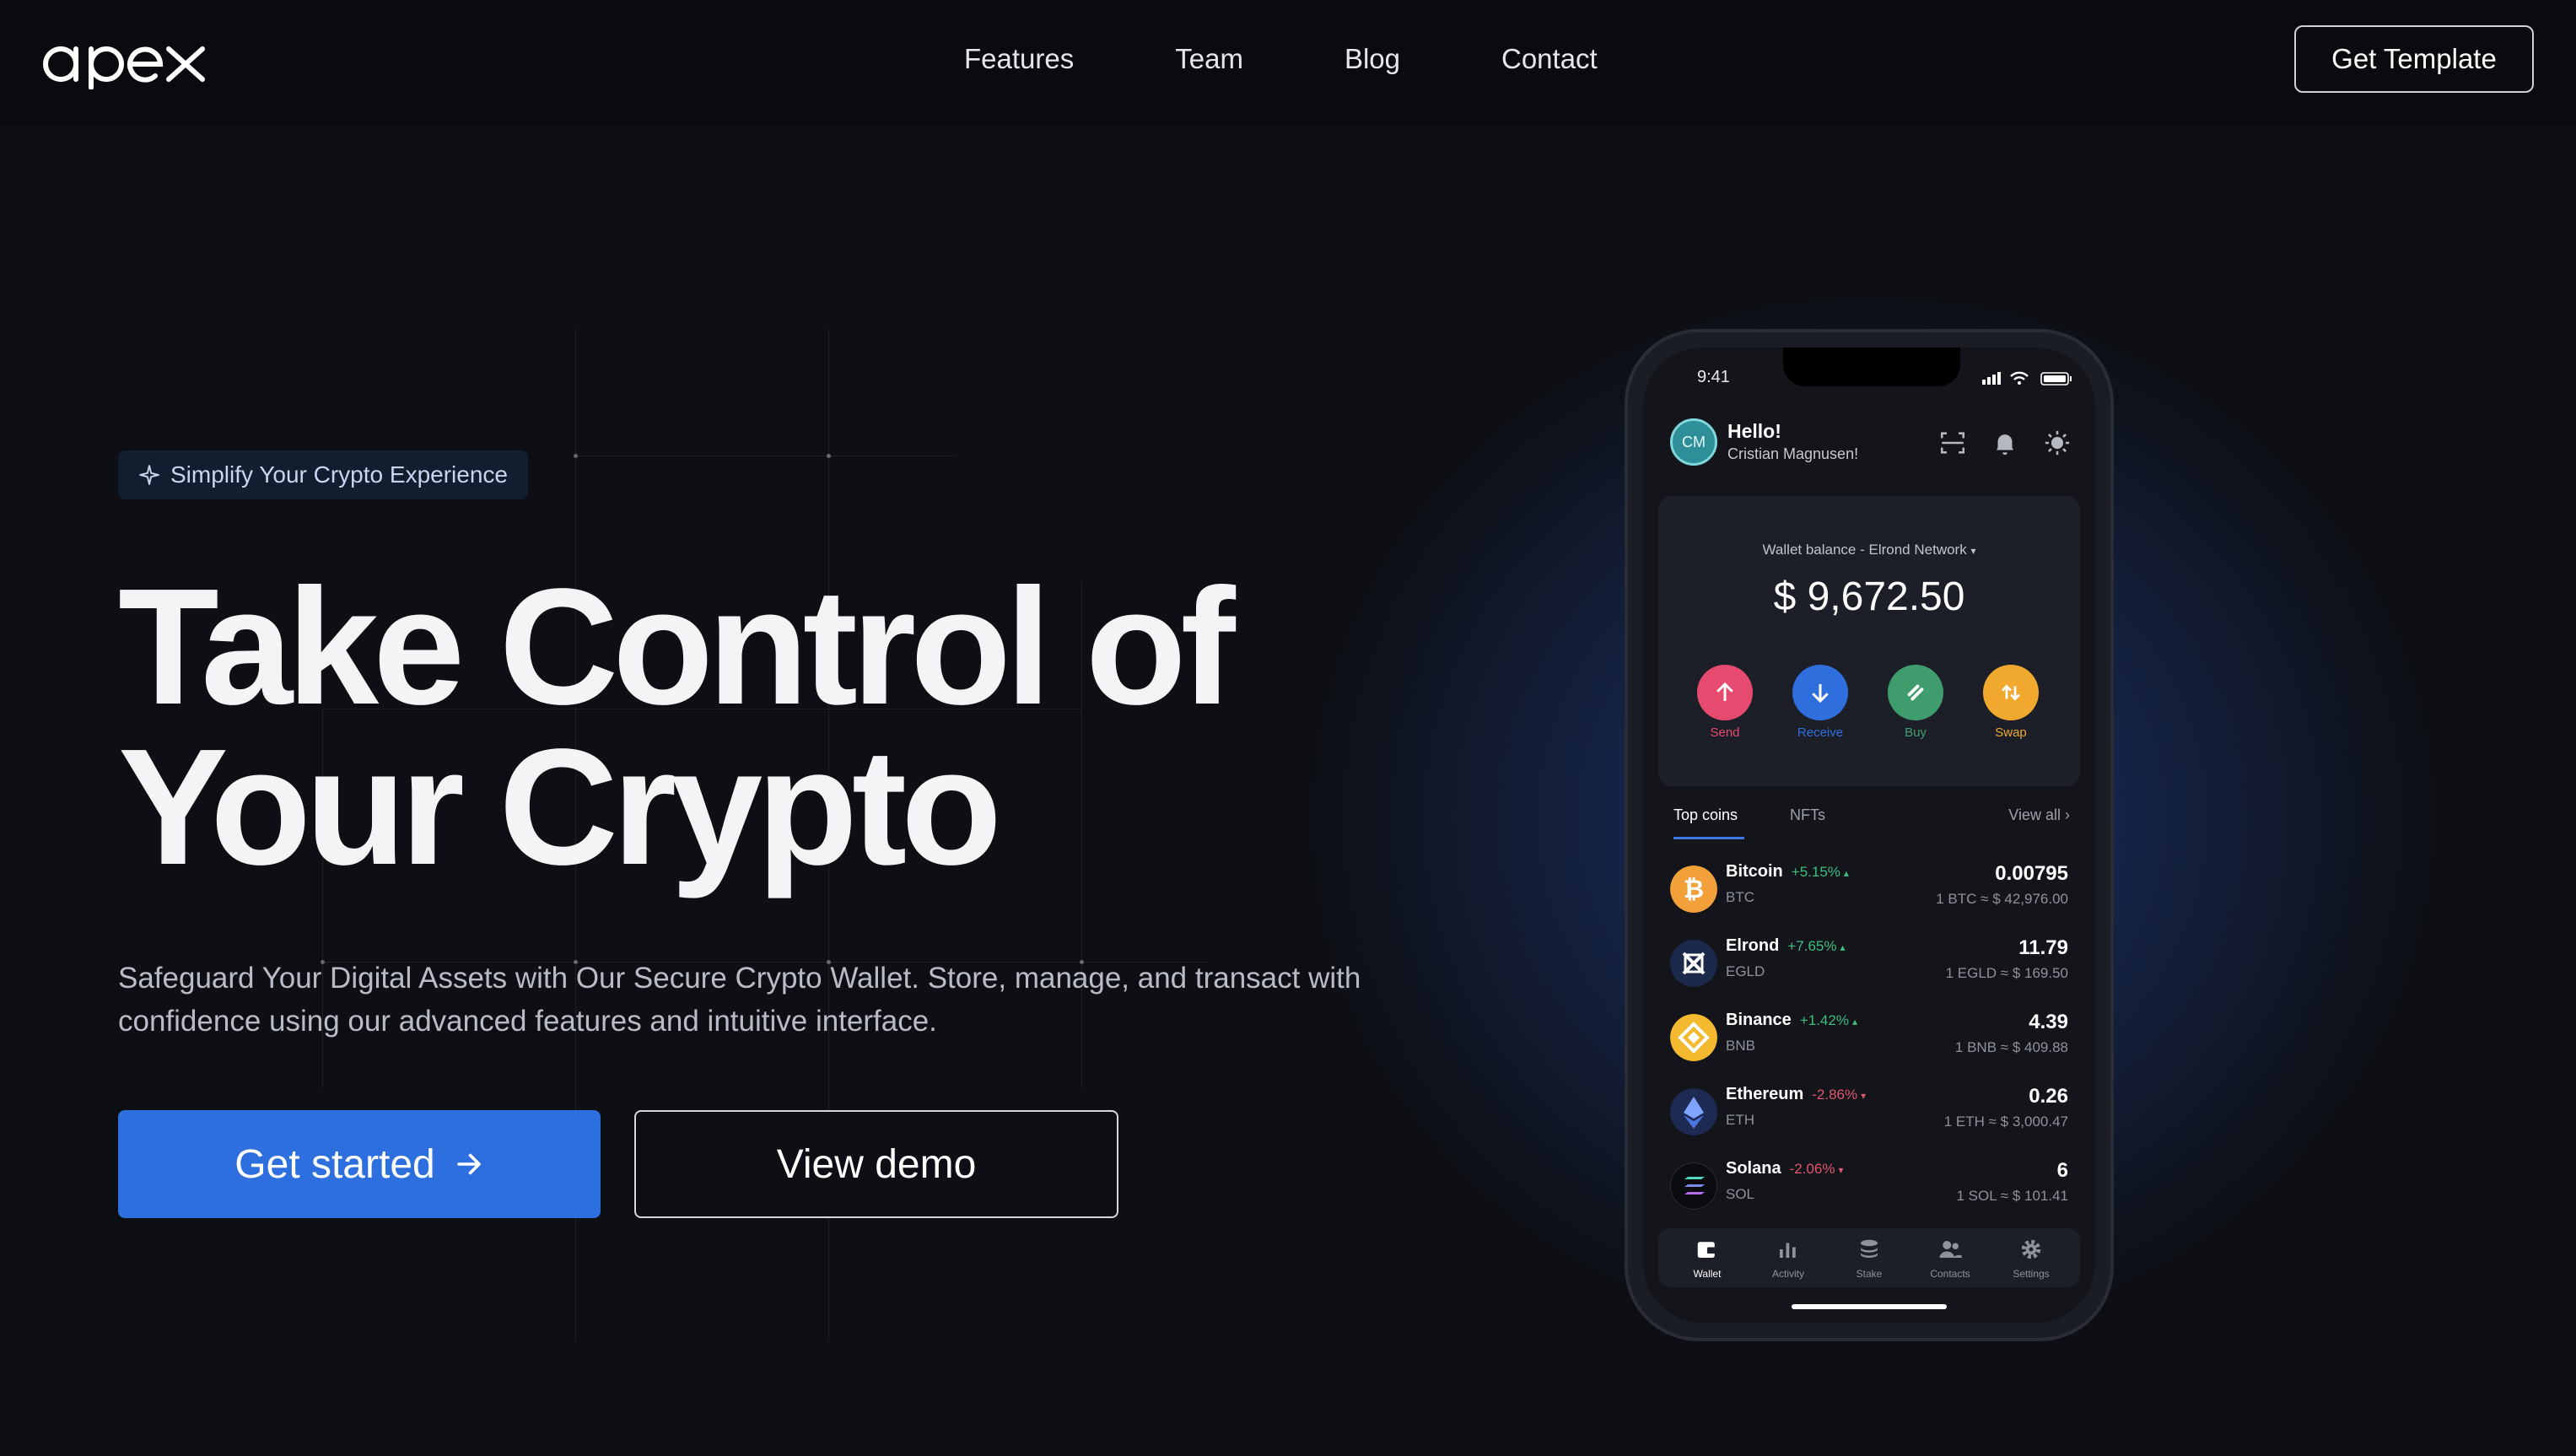  What do you see at coordinates (2011, 692) in the screenshot?
I see `swap-circle` at bounding box center [2011, 692].